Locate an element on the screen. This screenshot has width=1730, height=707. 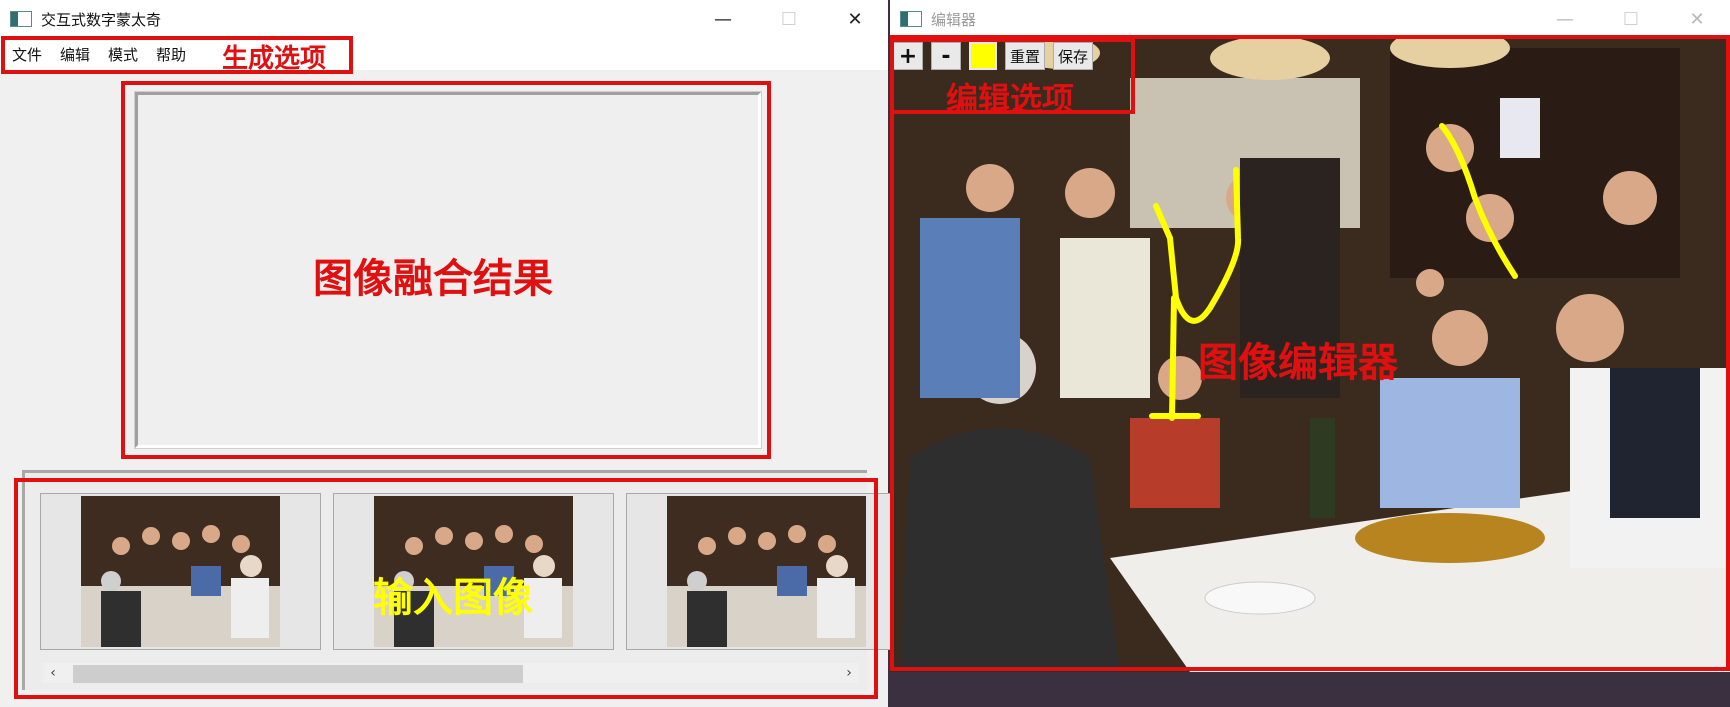
thumbs-annotation-label: 输入图像 is located at coordinates (453, 598).